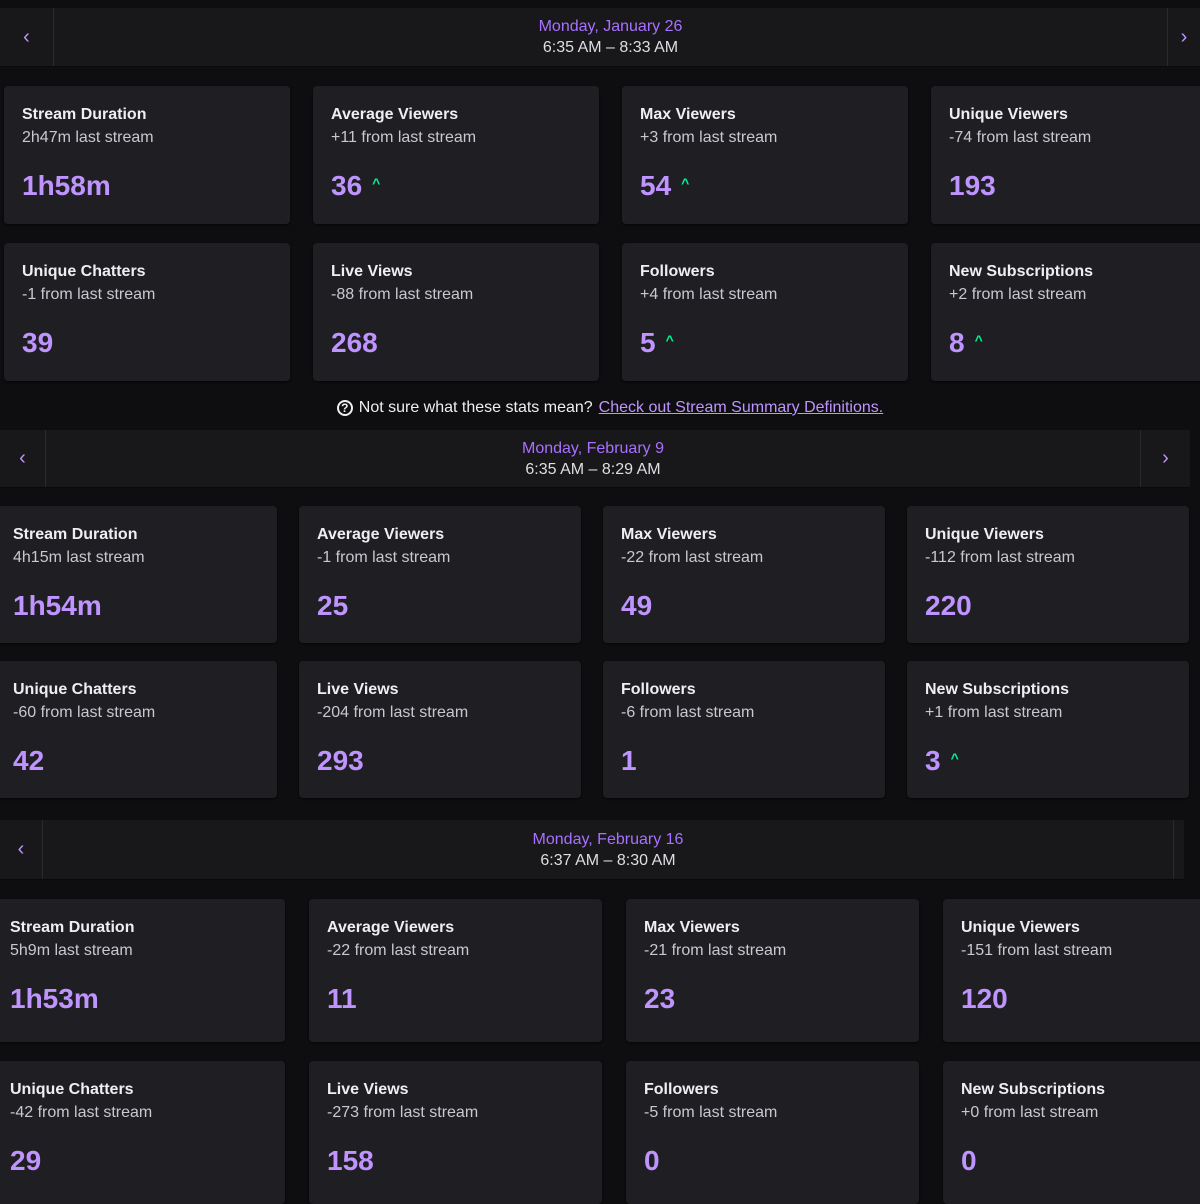 This screenshot has width=1200, height=1204. I want to click on stat-card-unique-chatters: Unique Chatters -42 from last stream 29, so click(142, 1132).